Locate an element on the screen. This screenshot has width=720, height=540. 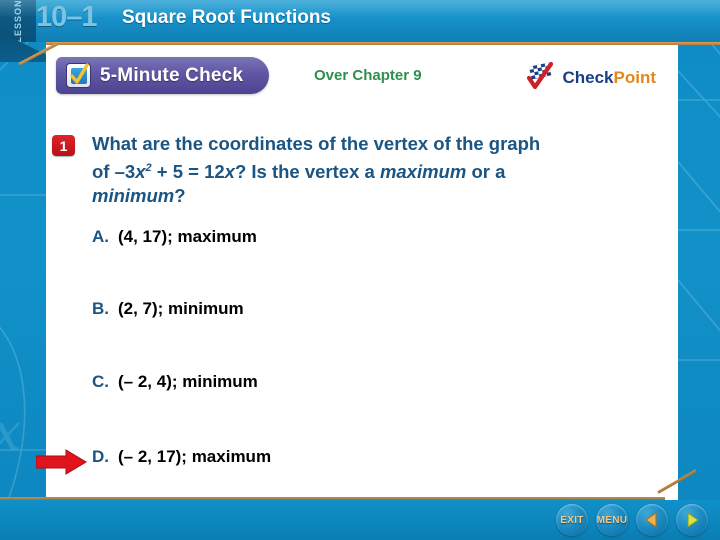
checkpoint-wordmark: CheckPoint is located at coordinates (609, 77).